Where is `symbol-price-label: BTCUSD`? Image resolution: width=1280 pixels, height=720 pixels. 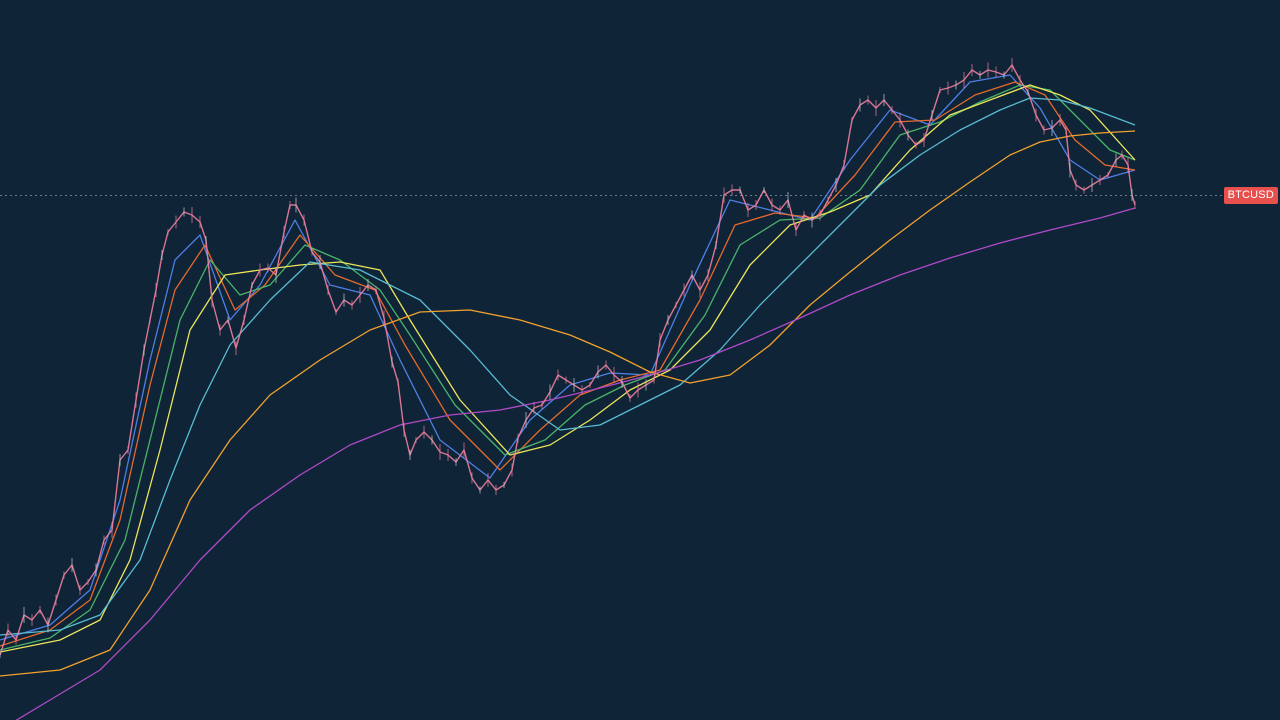
symbol-price-label: BTCUSD is located at coordinates (1250, 195).